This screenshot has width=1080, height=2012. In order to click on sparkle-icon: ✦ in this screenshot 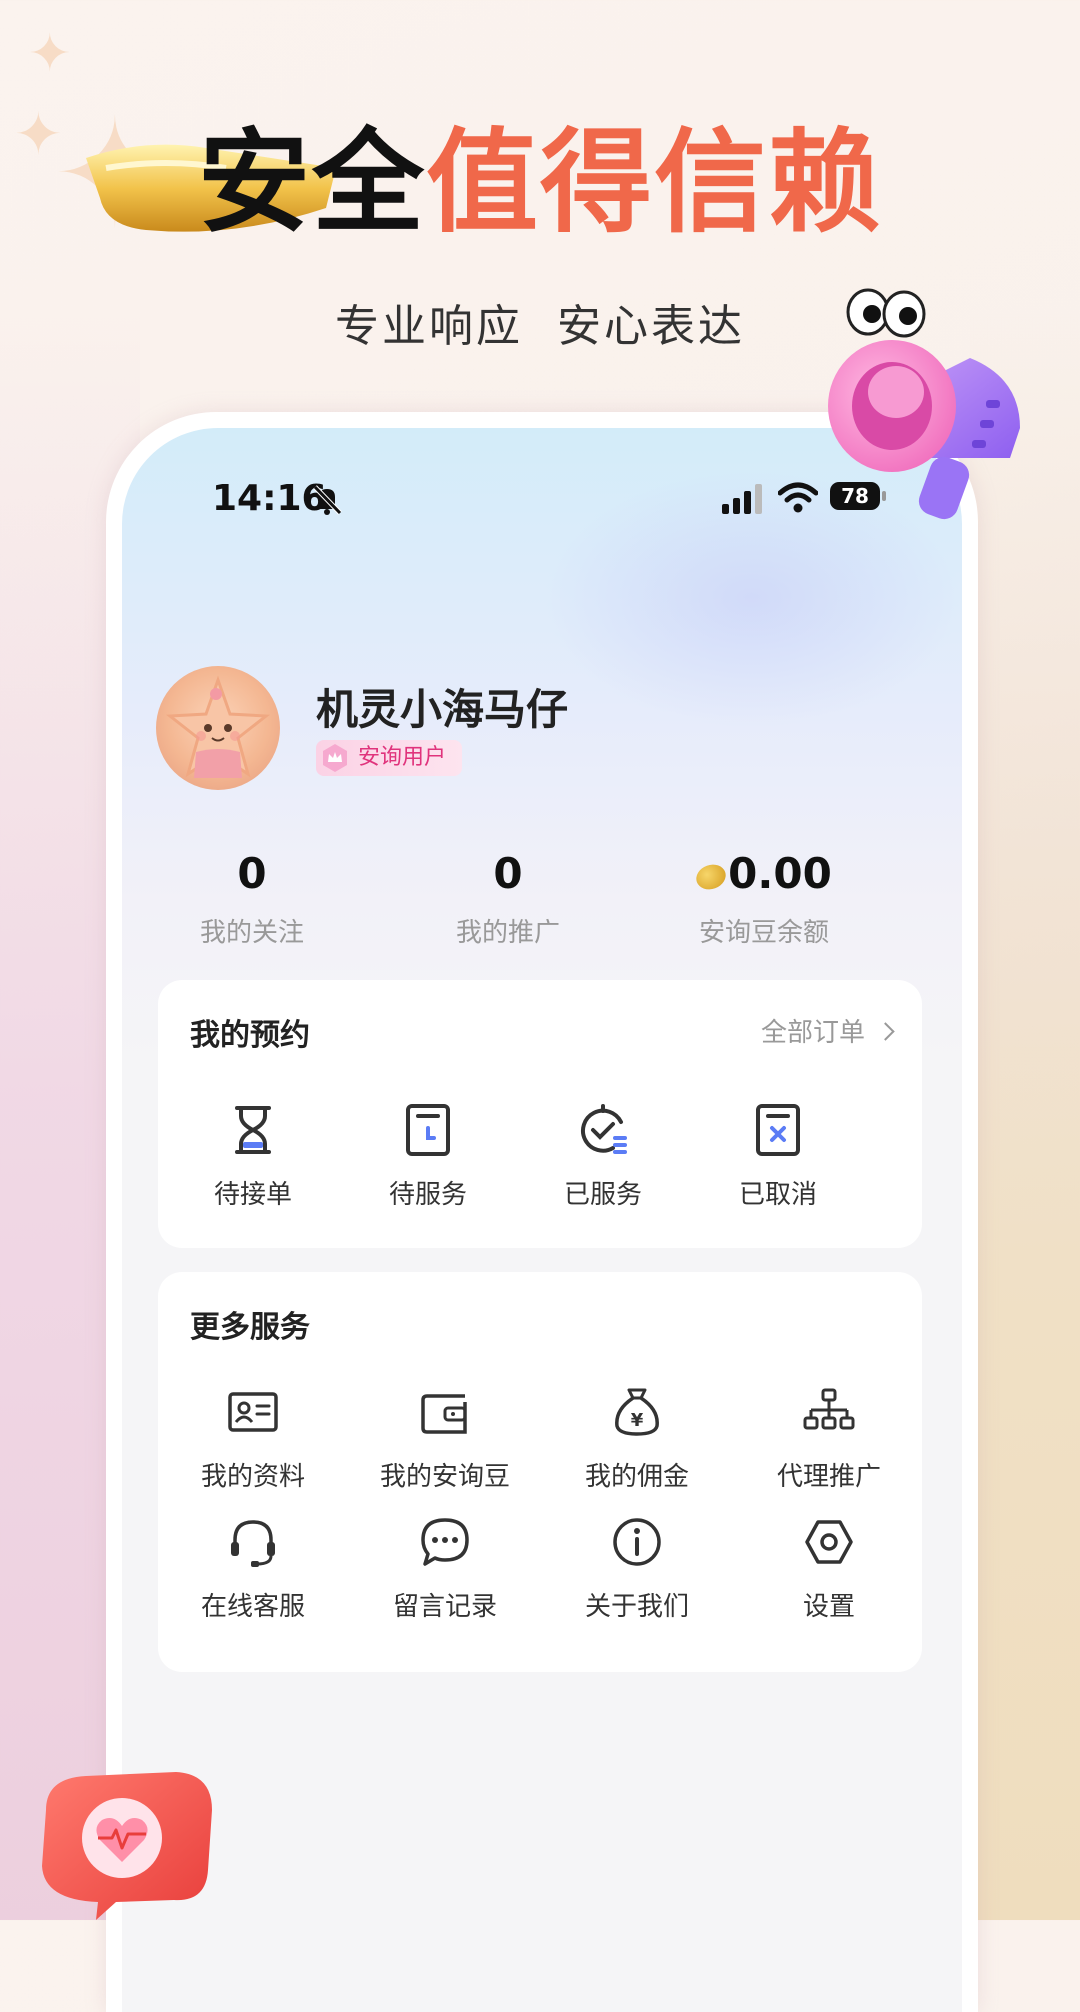, I will do `click(50, 54)`.